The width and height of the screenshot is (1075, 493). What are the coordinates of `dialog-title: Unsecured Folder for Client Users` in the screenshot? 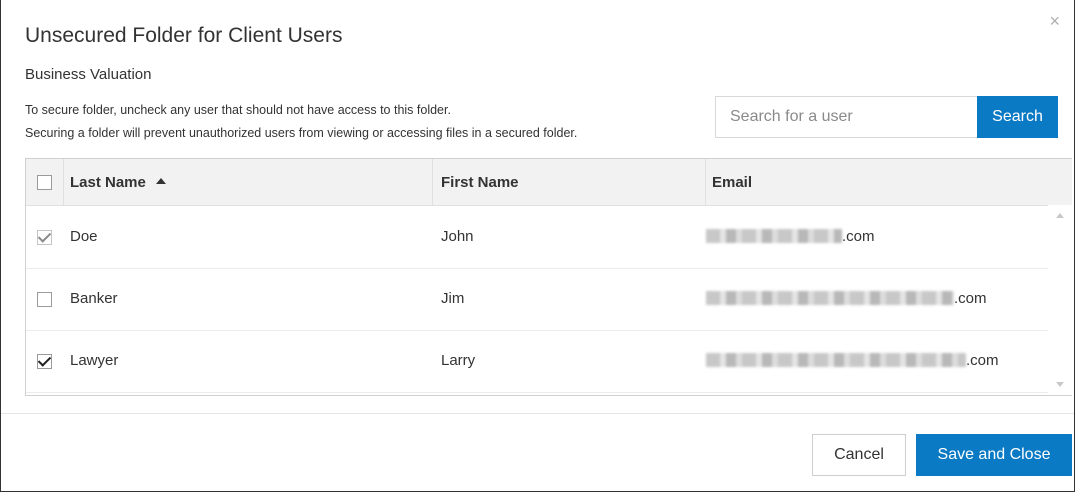 It's located at (184, 35).